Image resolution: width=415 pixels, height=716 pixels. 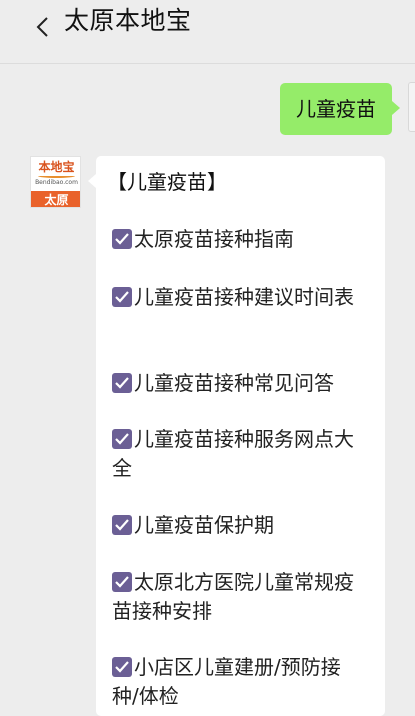 What do you see at coordinates (56, 167) in the screenshot?
I see `avatar-logo-text: 本地宝` at bounding box center [56, 167].